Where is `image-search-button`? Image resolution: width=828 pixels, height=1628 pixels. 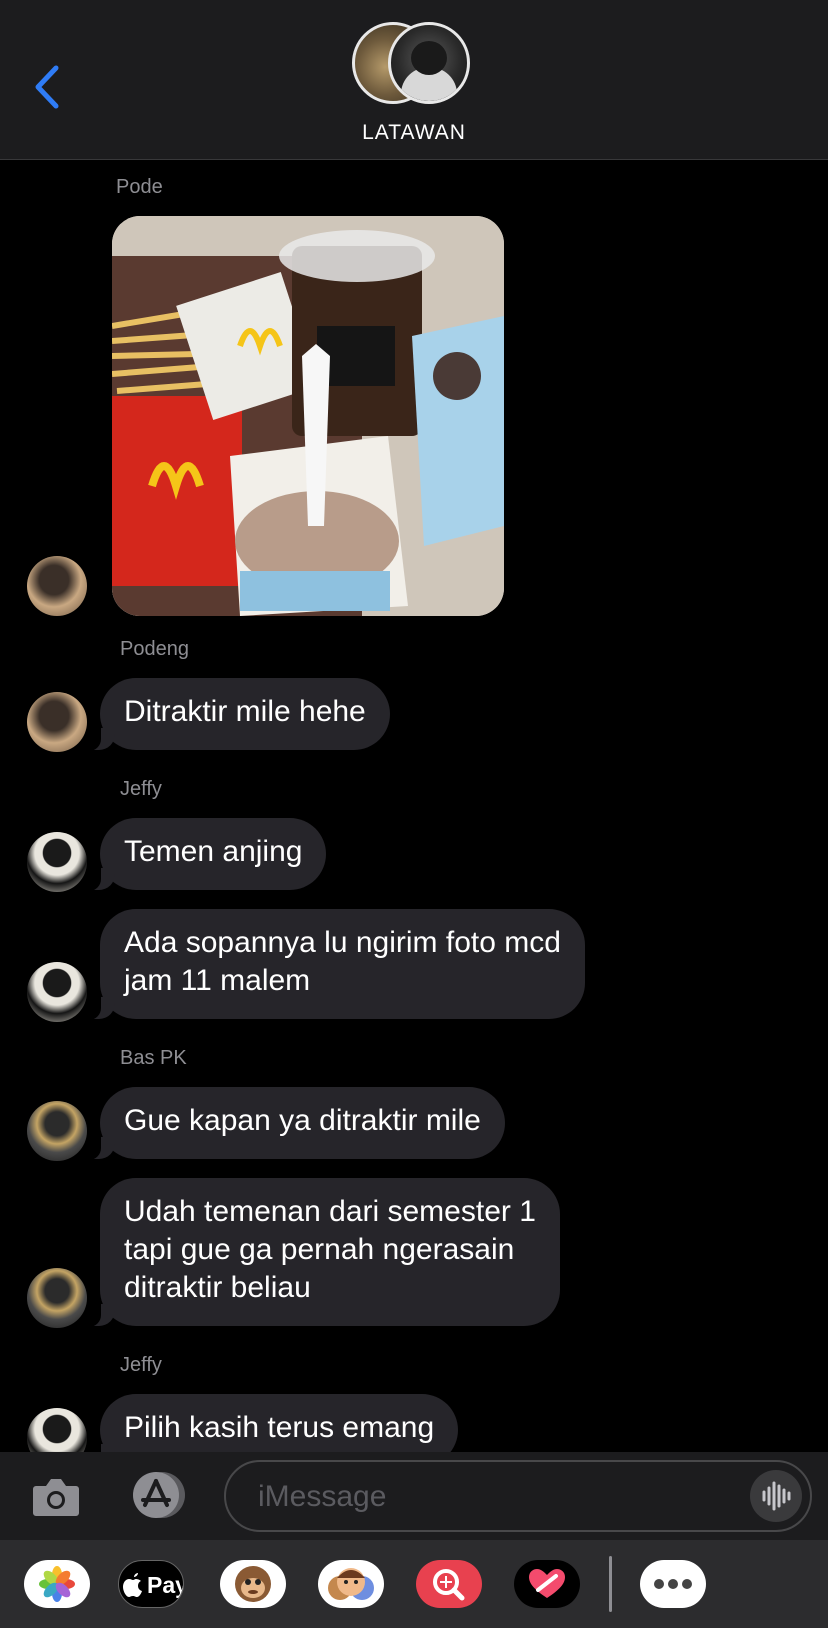
image-search-button is located at coordinates (449, 1584).